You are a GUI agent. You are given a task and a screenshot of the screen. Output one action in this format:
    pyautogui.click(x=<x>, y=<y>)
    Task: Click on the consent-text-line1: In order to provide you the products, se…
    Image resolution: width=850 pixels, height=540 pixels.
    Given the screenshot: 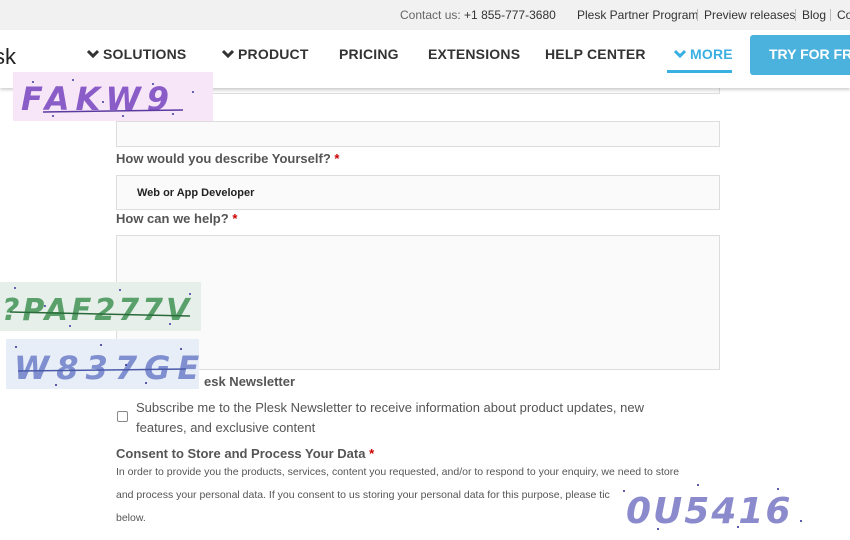 What is the action you would take?
    pyautogui.click(x=398, y=472)
    